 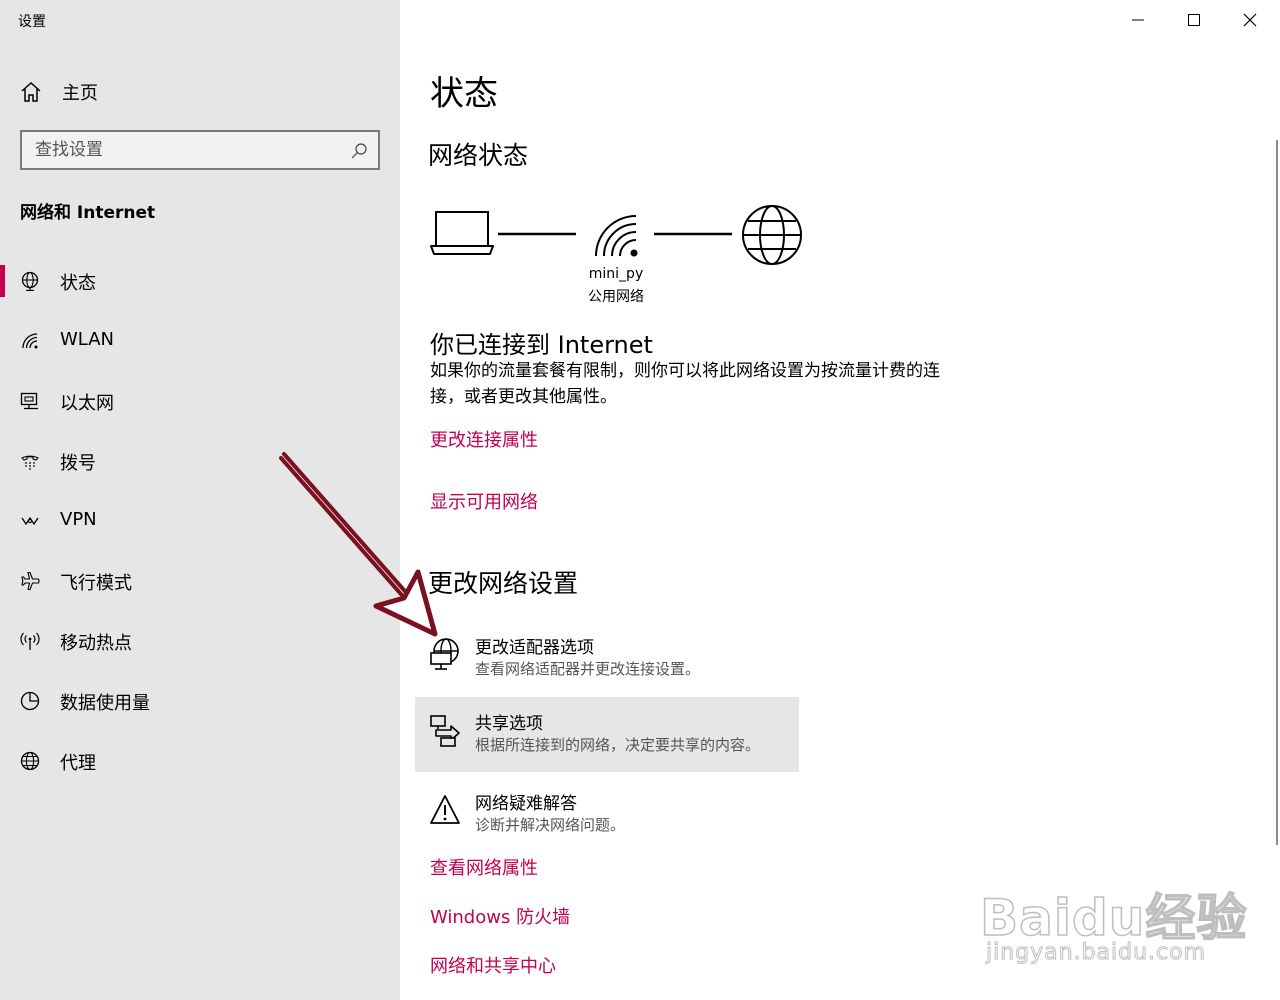 I want to click on option-title: 共享选项, so click(x=509, y=724).